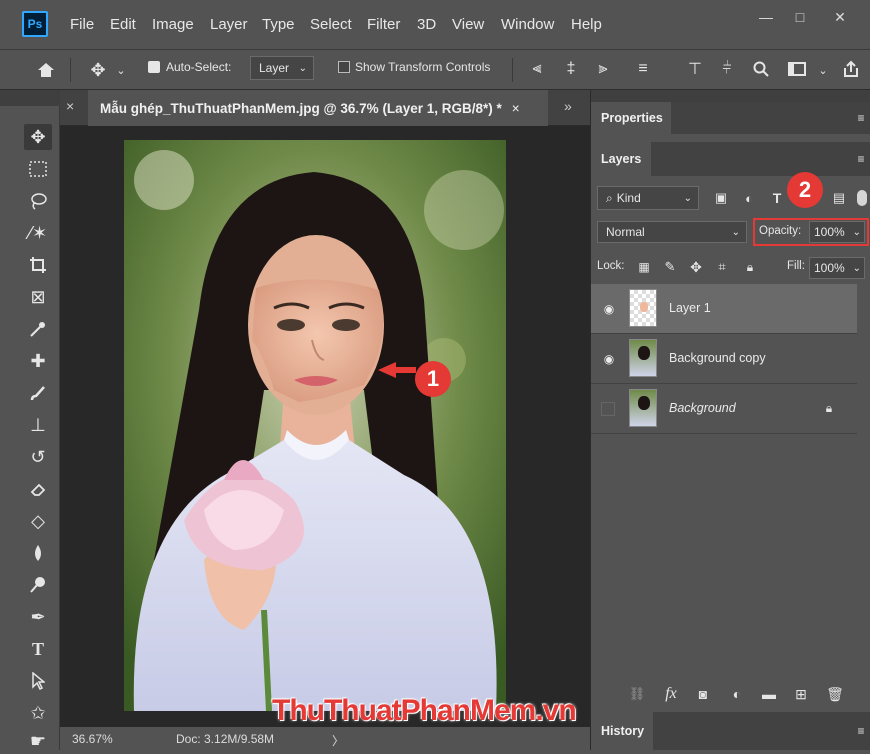 This screenshot has width=870, height=754. Describe the element at coordinates (38, 201) in the screenshot. I see `lasso-tool-icon` at that location.